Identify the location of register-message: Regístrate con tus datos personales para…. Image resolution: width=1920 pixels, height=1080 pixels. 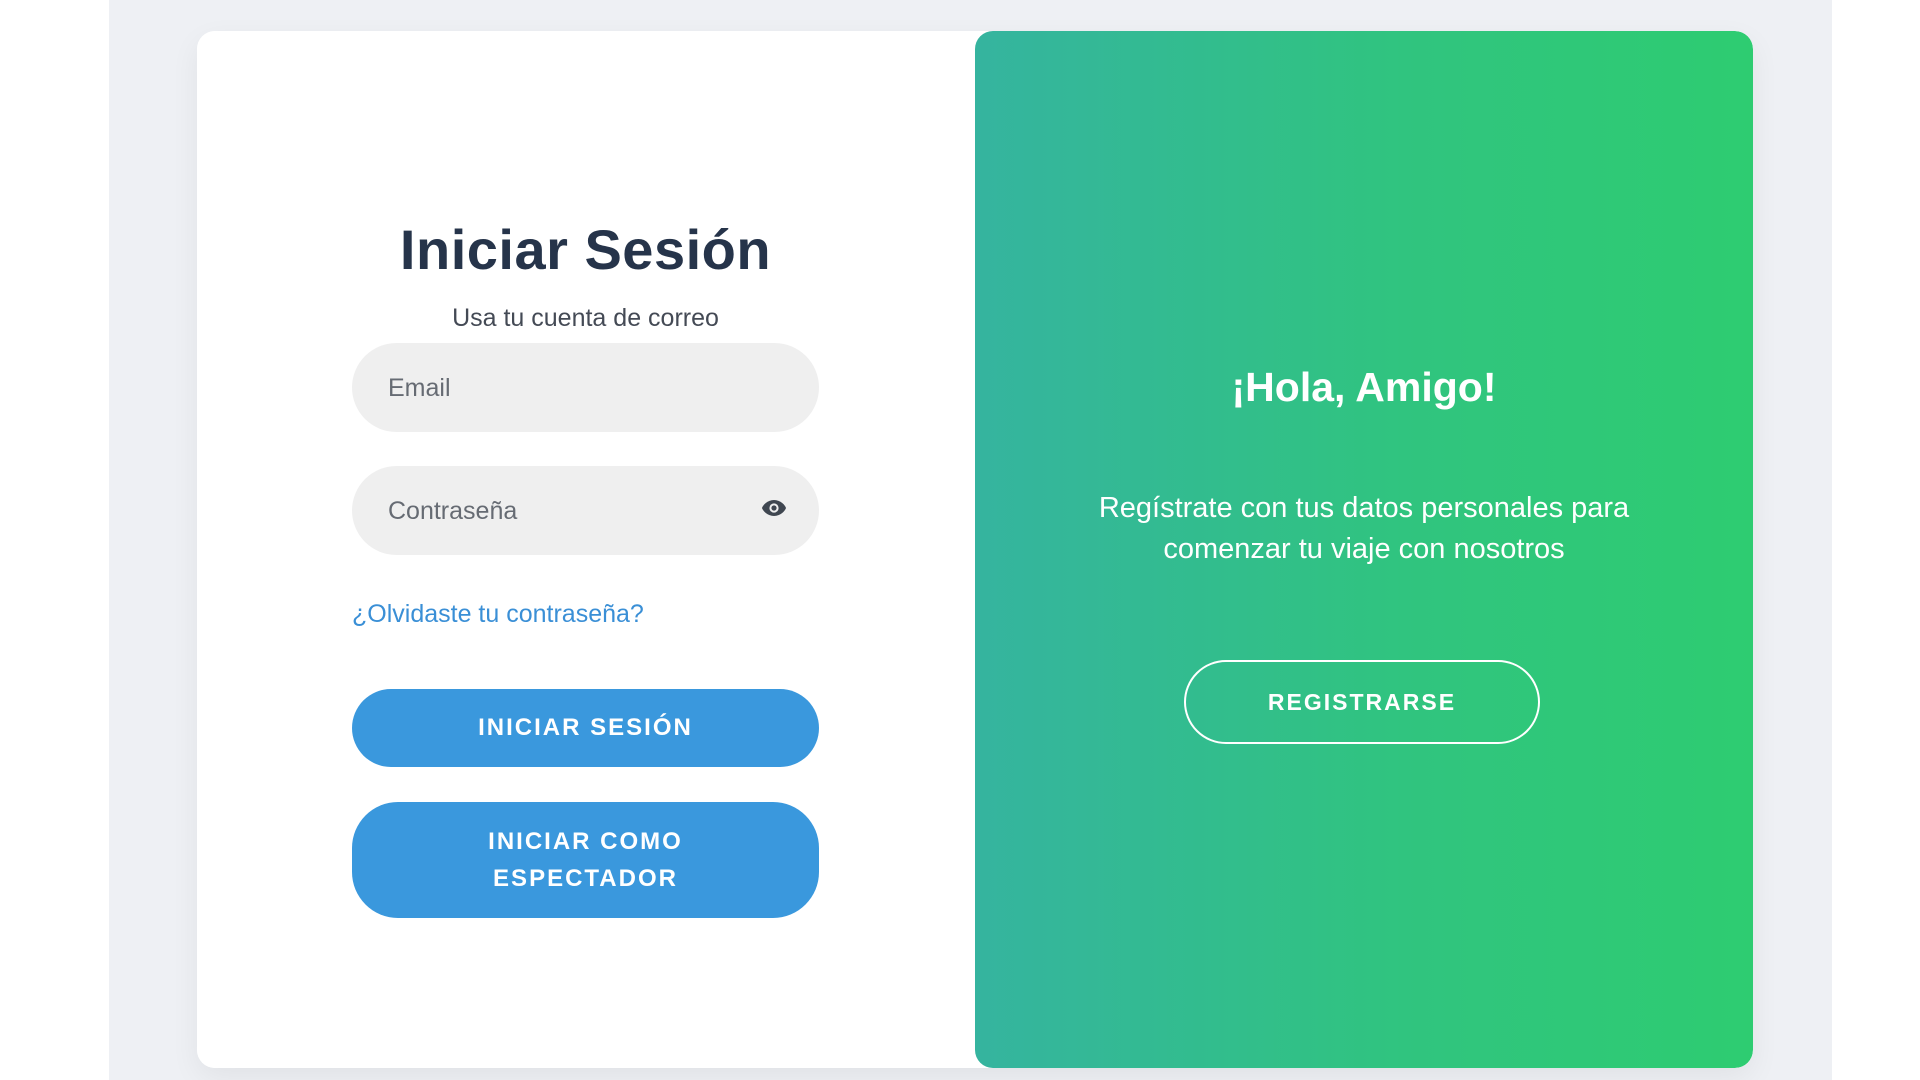
(1364, 528).